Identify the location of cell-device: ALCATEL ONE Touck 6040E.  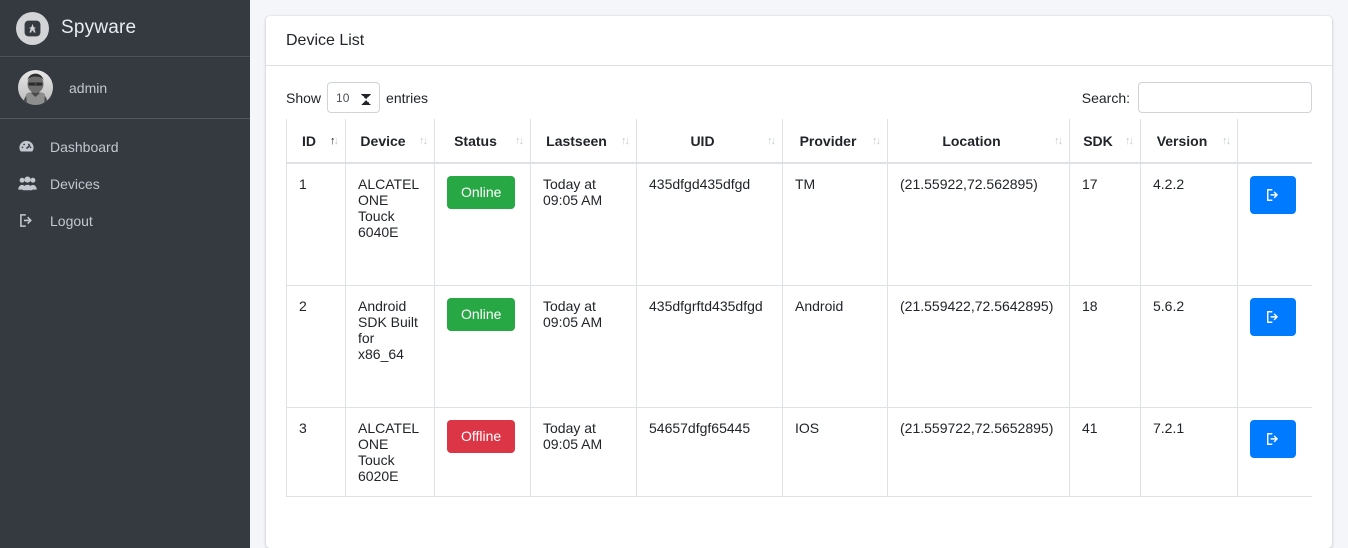
(390, 224).